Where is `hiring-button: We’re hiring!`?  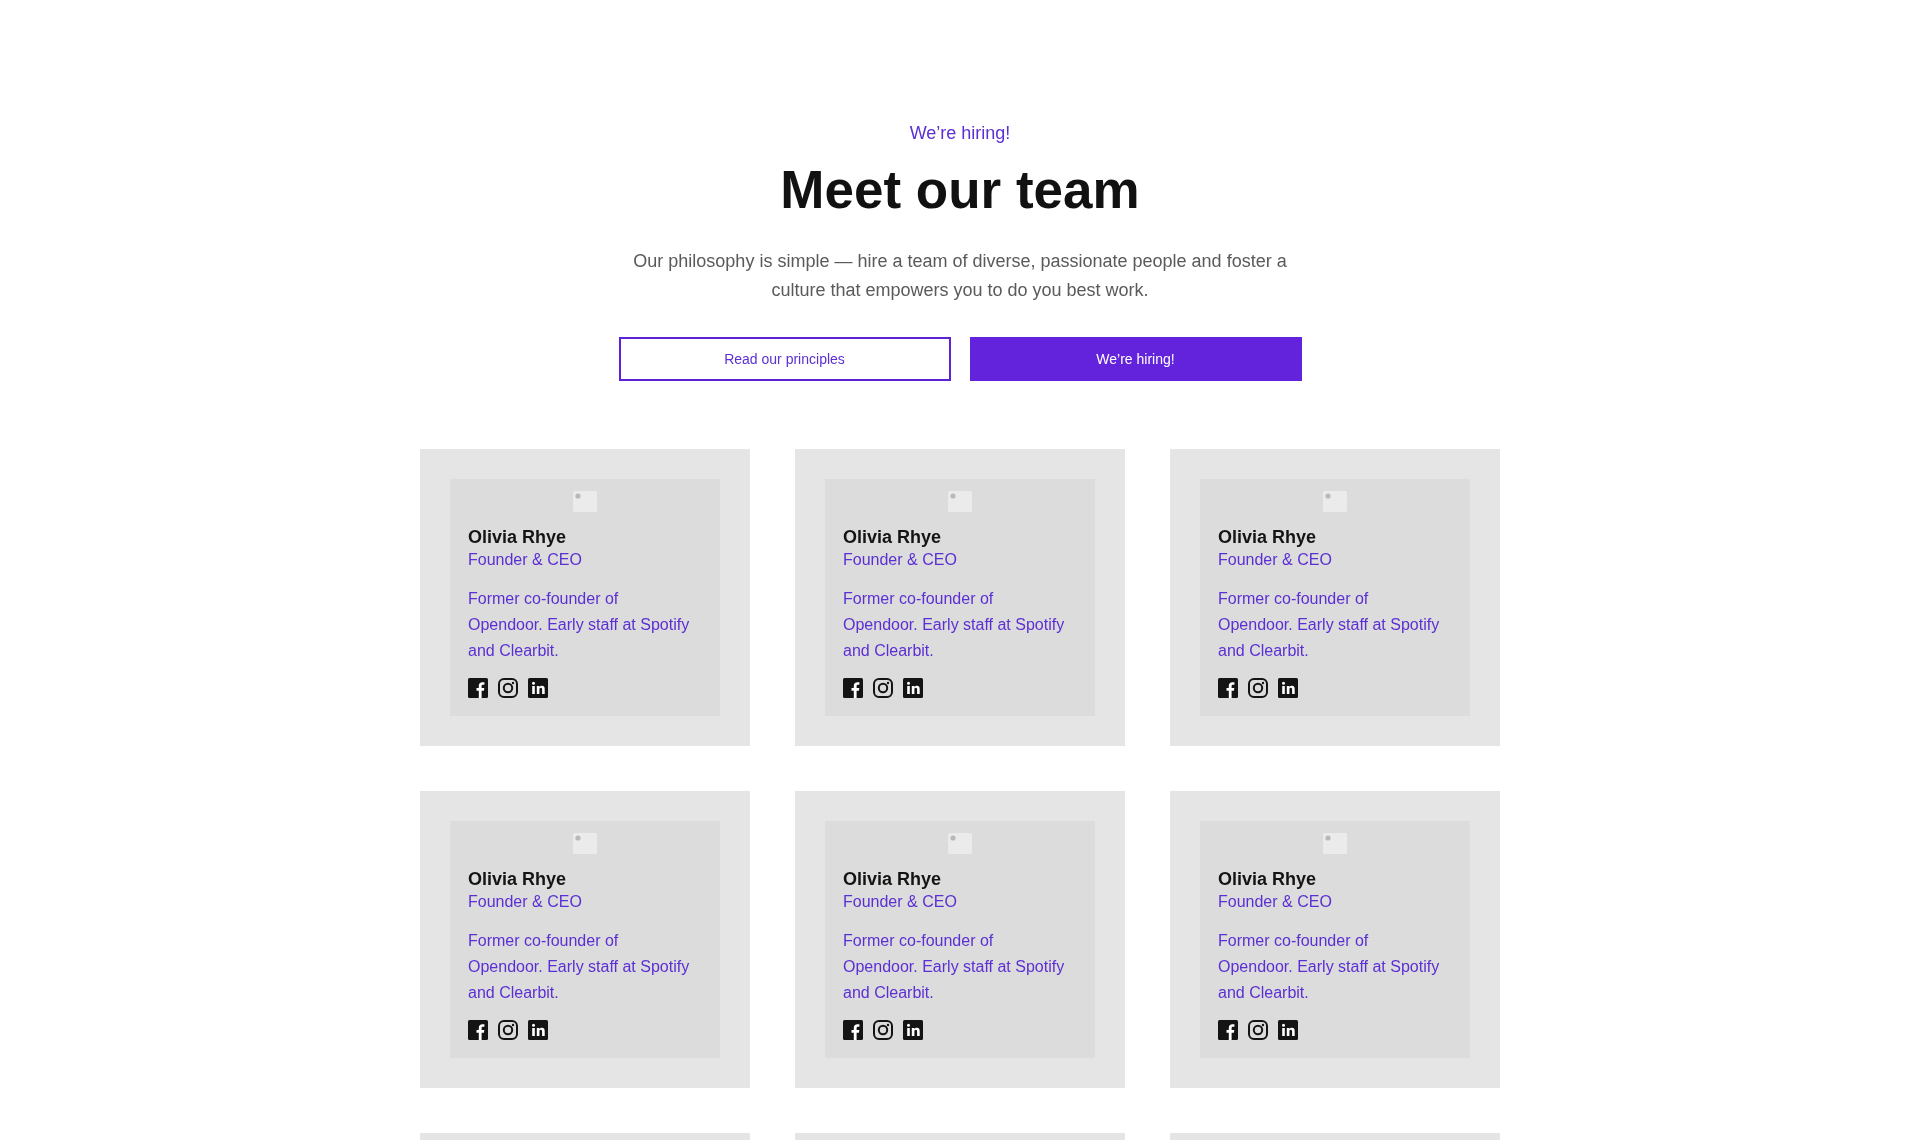 hiring-button: We’re hiring! is located at coordinates (1135, 359).